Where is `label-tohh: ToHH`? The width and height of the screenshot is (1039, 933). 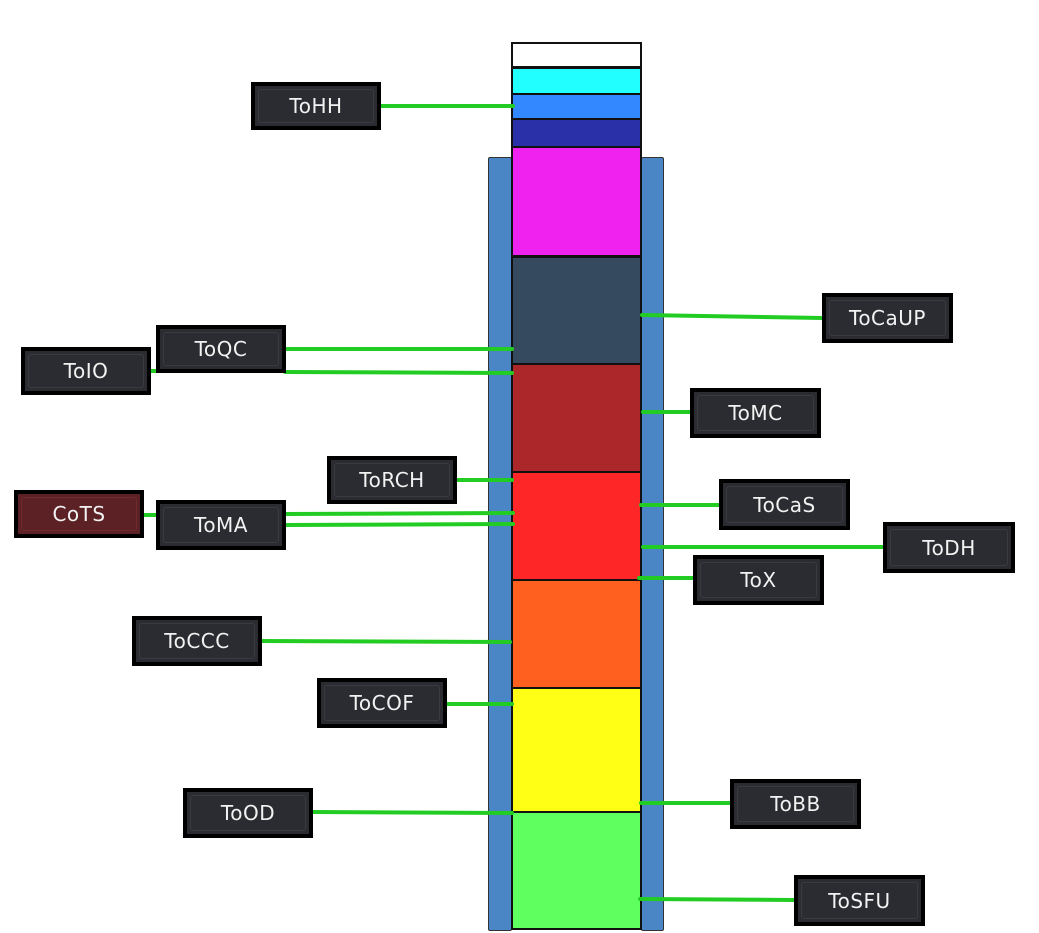 label-tohh: ToHH is located at coordinates (316, 106).